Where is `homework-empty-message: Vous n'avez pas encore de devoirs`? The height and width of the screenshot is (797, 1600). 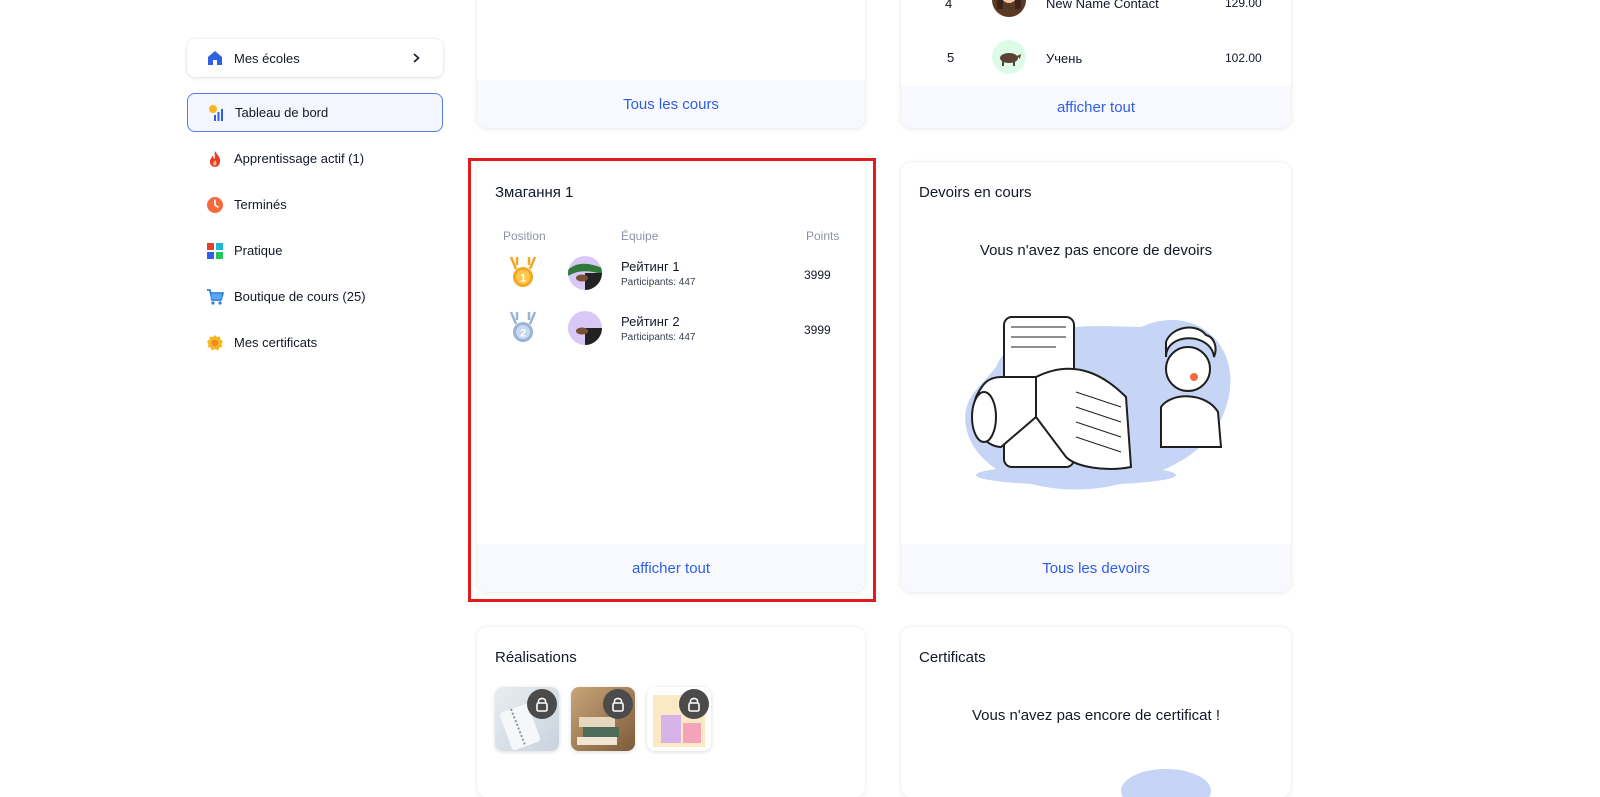 homework-empty-message: Vous n'avez pas encore de devoirs is located at coordinates (1096, 250).